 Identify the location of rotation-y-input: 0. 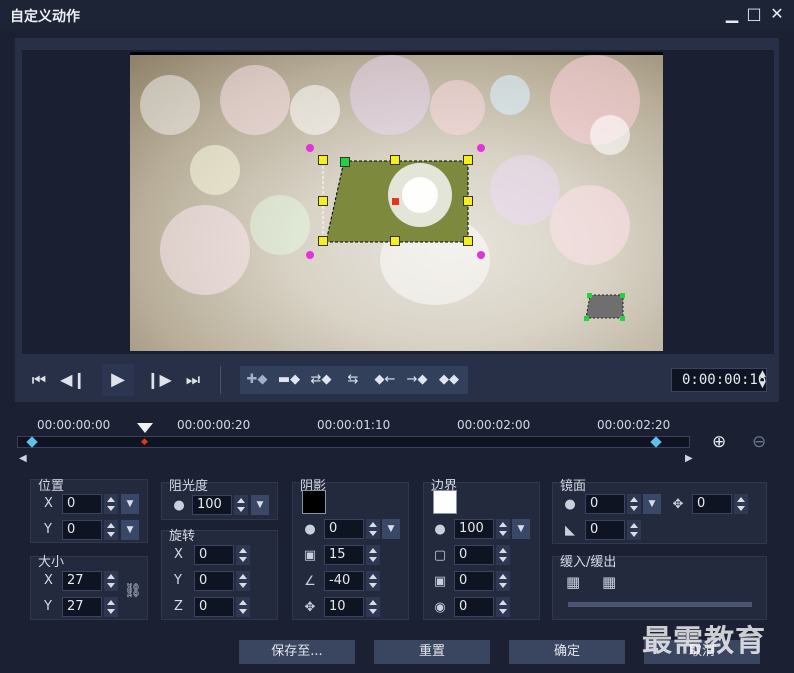
(214, 581).